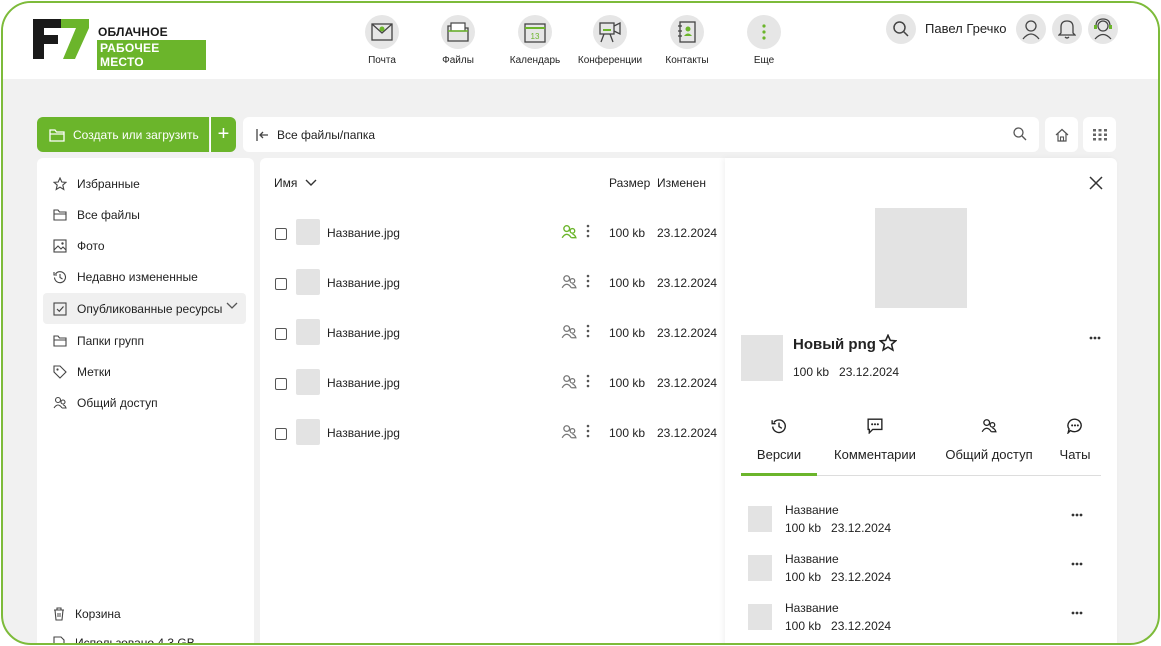  What do you see at coordinates (803, 626) in the screenshot?
I see `version-size: 100 kb` at bounding box center [803, 626].